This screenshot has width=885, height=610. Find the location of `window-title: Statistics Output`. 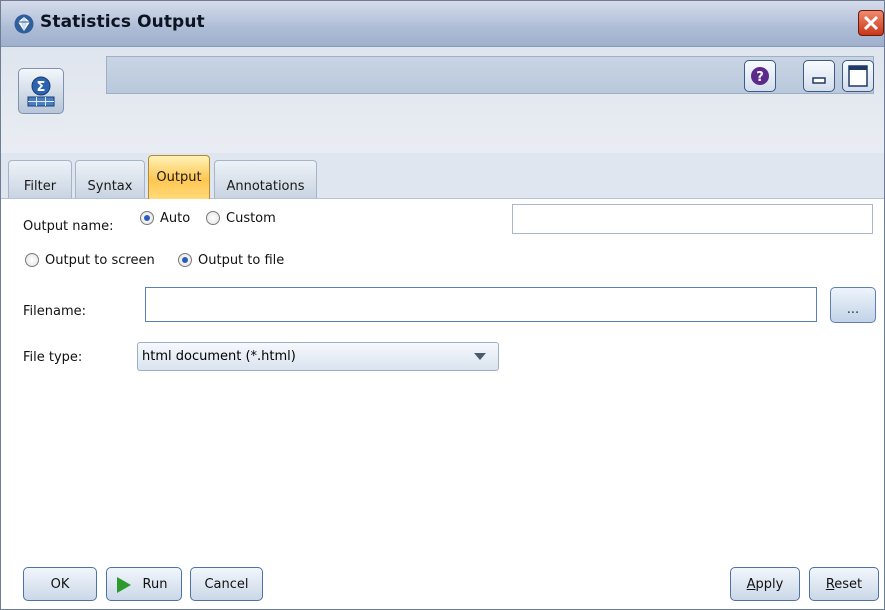

window-title: Statistics Output is located at coordinates (122, 22).